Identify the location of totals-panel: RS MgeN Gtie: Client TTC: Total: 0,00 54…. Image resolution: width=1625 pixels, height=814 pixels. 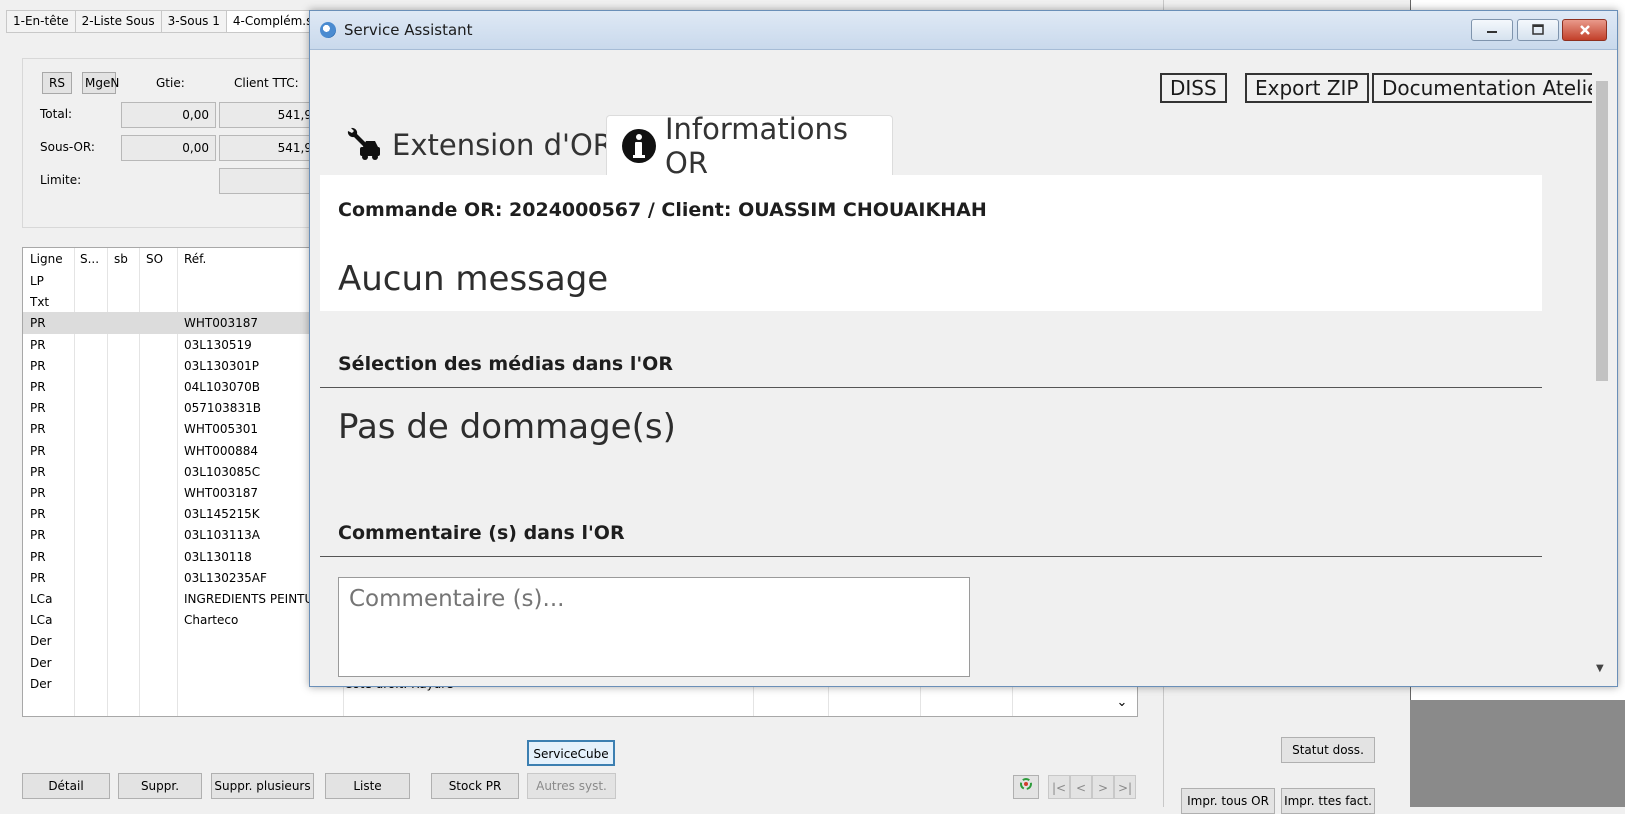
(173, 143).